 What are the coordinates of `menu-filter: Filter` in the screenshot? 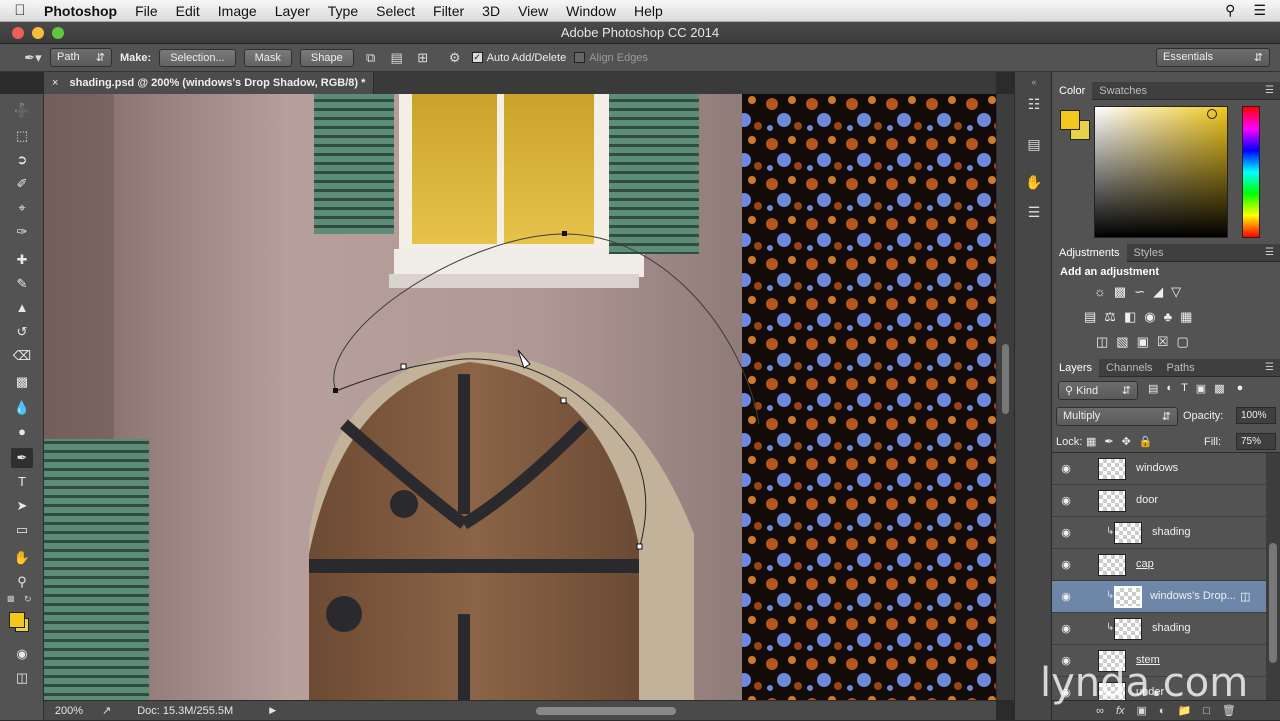 It's located at (448, 11).